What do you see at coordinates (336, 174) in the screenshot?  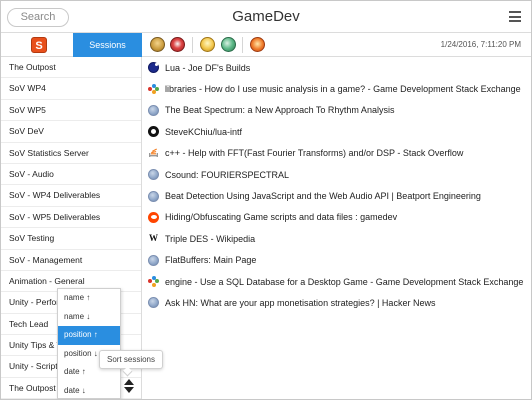 I see `tab-row: Csound: FOURIERSPECTRAL` at bounding box center [336, 174].